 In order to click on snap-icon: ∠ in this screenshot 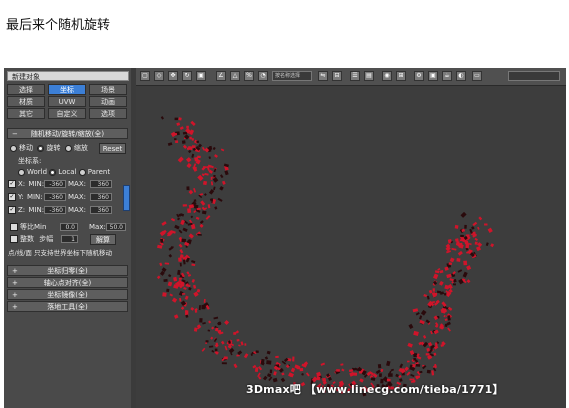, I will do `click(221, 76)`.